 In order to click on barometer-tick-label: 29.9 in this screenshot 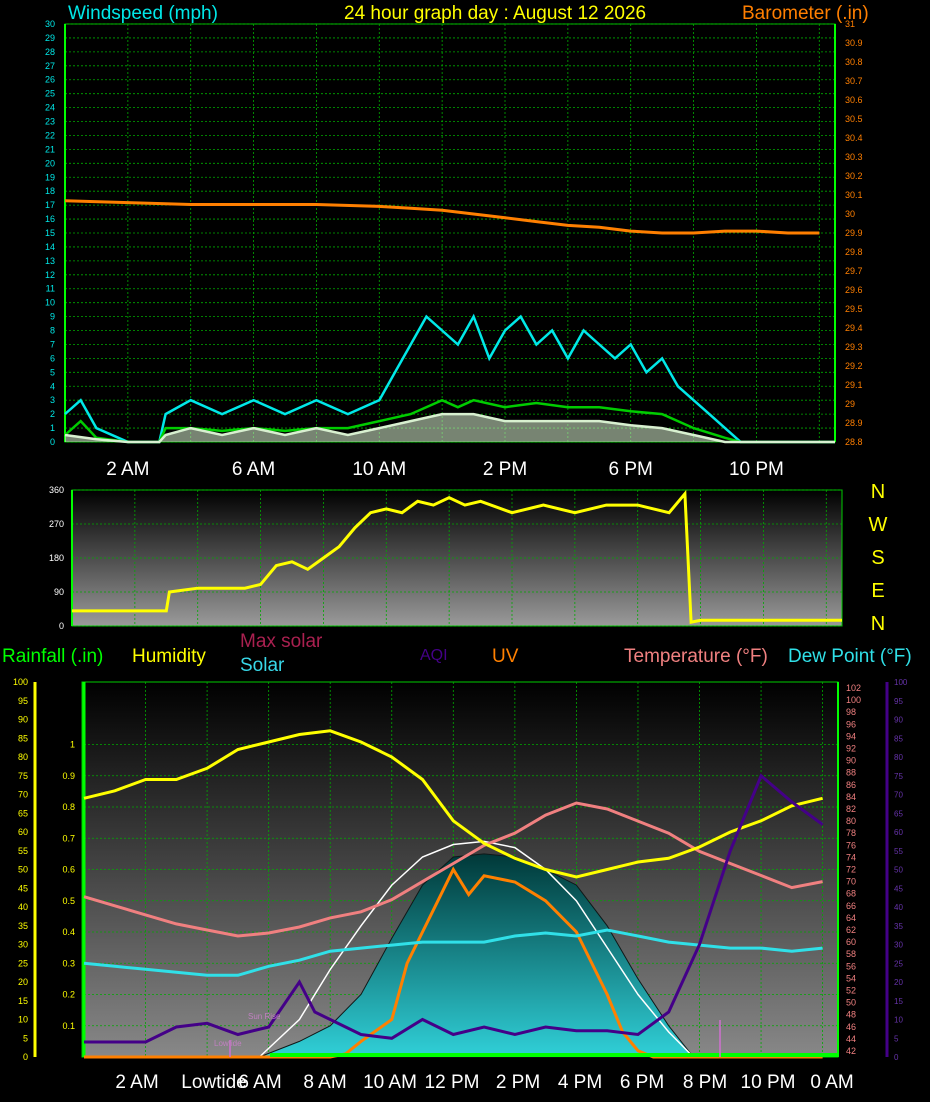, I will do `click(854, 233)`.